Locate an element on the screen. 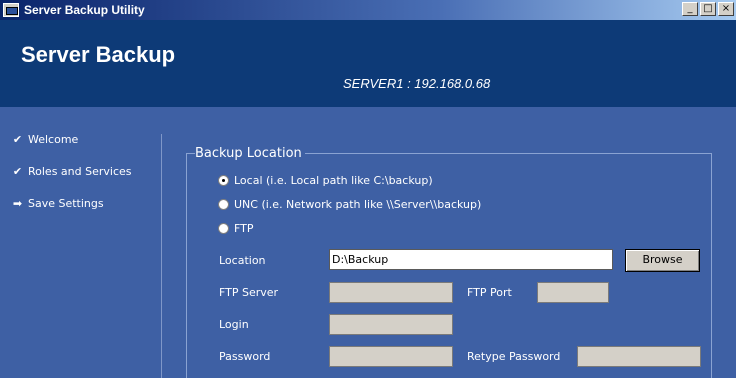 This screenshot has height=378, width=736. radio-label: FTP is located at coordinates (244, 228).